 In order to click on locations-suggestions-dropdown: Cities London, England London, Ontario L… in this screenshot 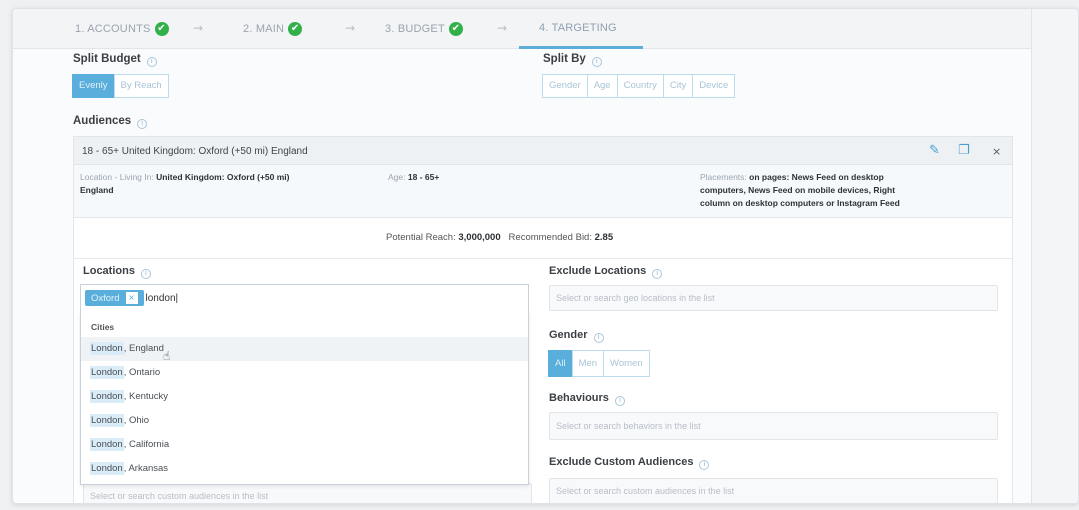, I will do `click(304, 398)`.